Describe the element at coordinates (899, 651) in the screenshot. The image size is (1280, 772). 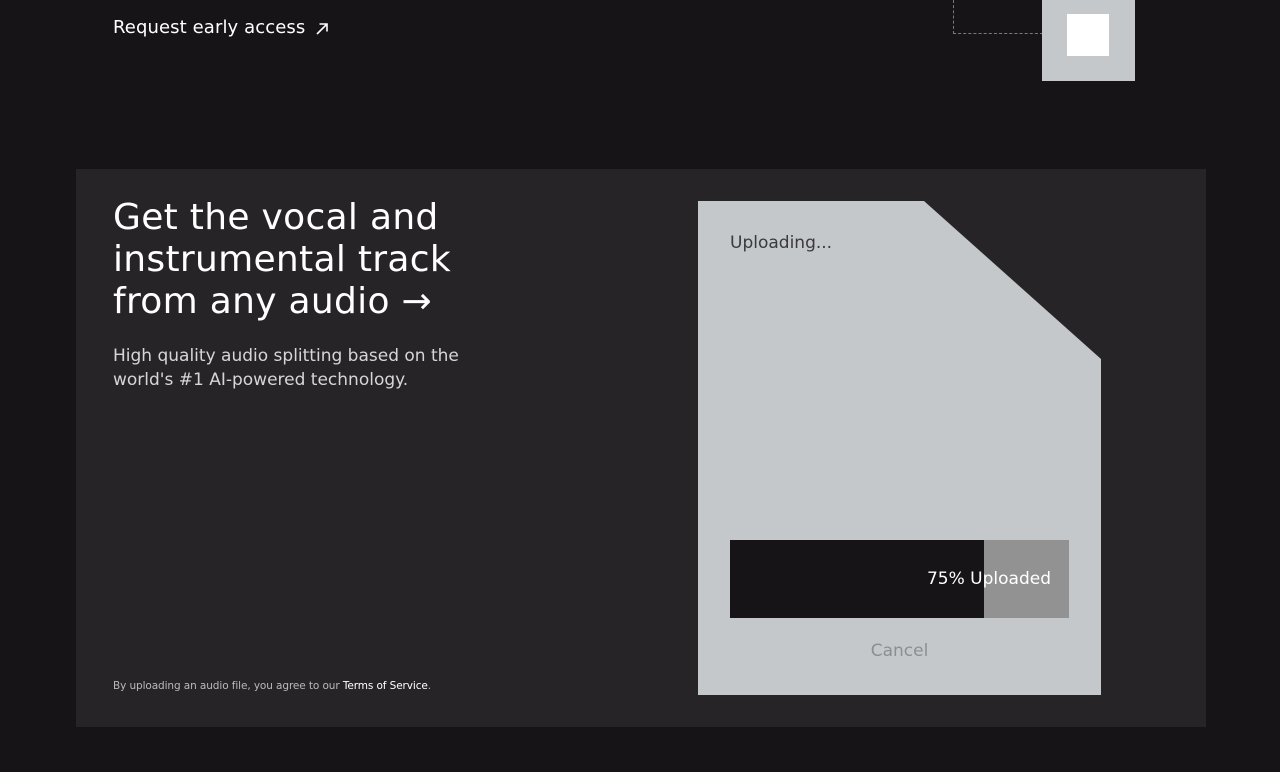
I see `cancel-button: Cancel` at that location.